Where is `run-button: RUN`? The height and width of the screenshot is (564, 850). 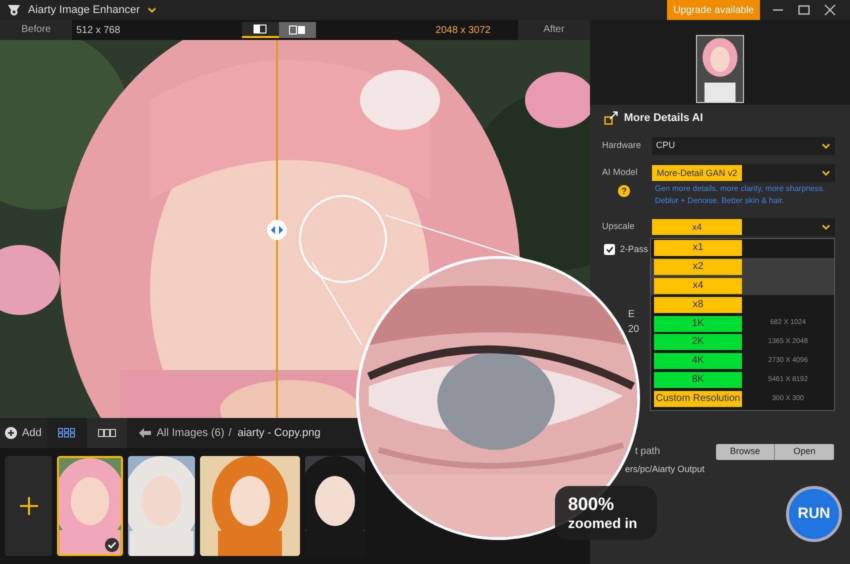
run-button: RUN is located at coordinates (814, 514).